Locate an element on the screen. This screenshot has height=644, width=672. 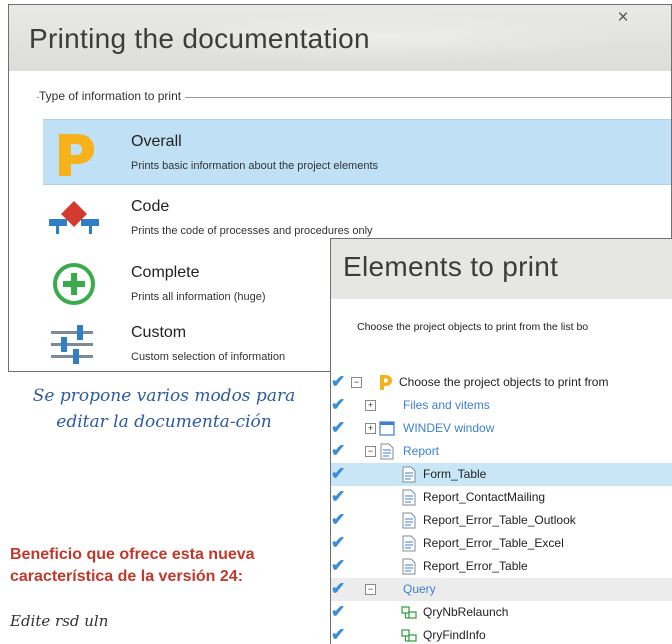
option-custom-name: Custom is located at coordinates (159, 332).